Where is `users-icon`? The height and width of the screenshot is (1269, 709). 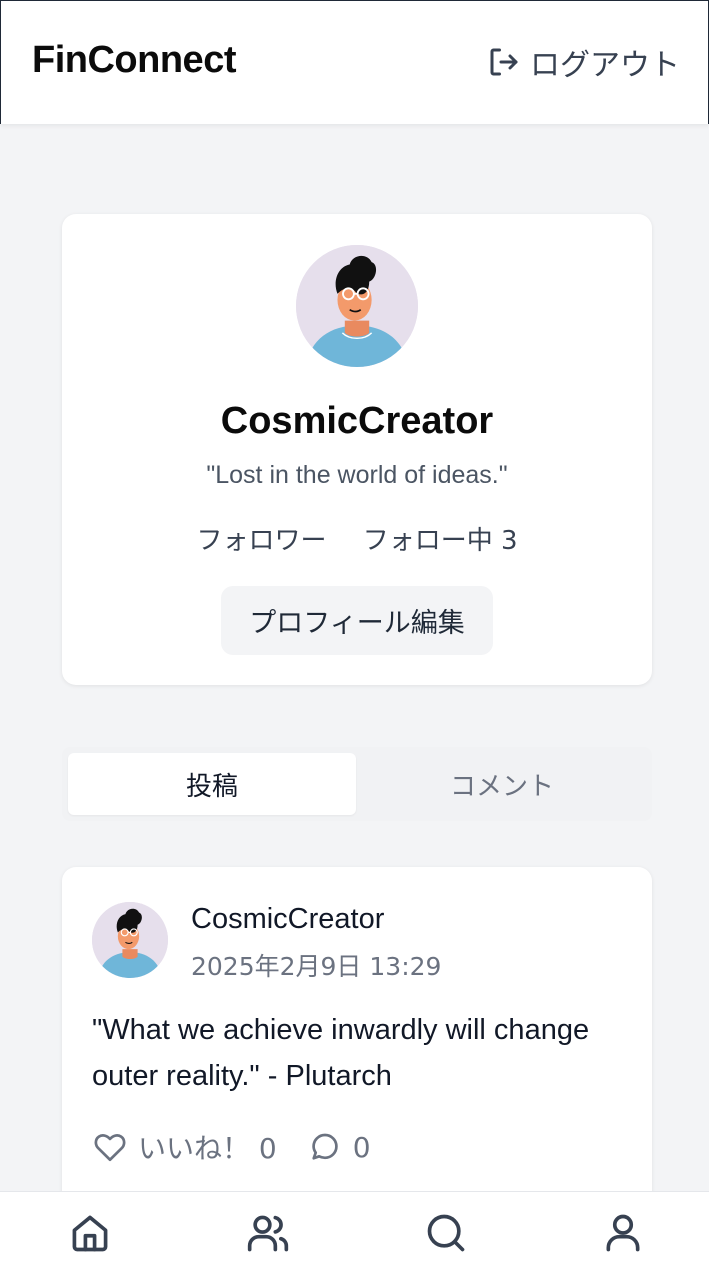 users-icon is located at coordinates (268, 1233).